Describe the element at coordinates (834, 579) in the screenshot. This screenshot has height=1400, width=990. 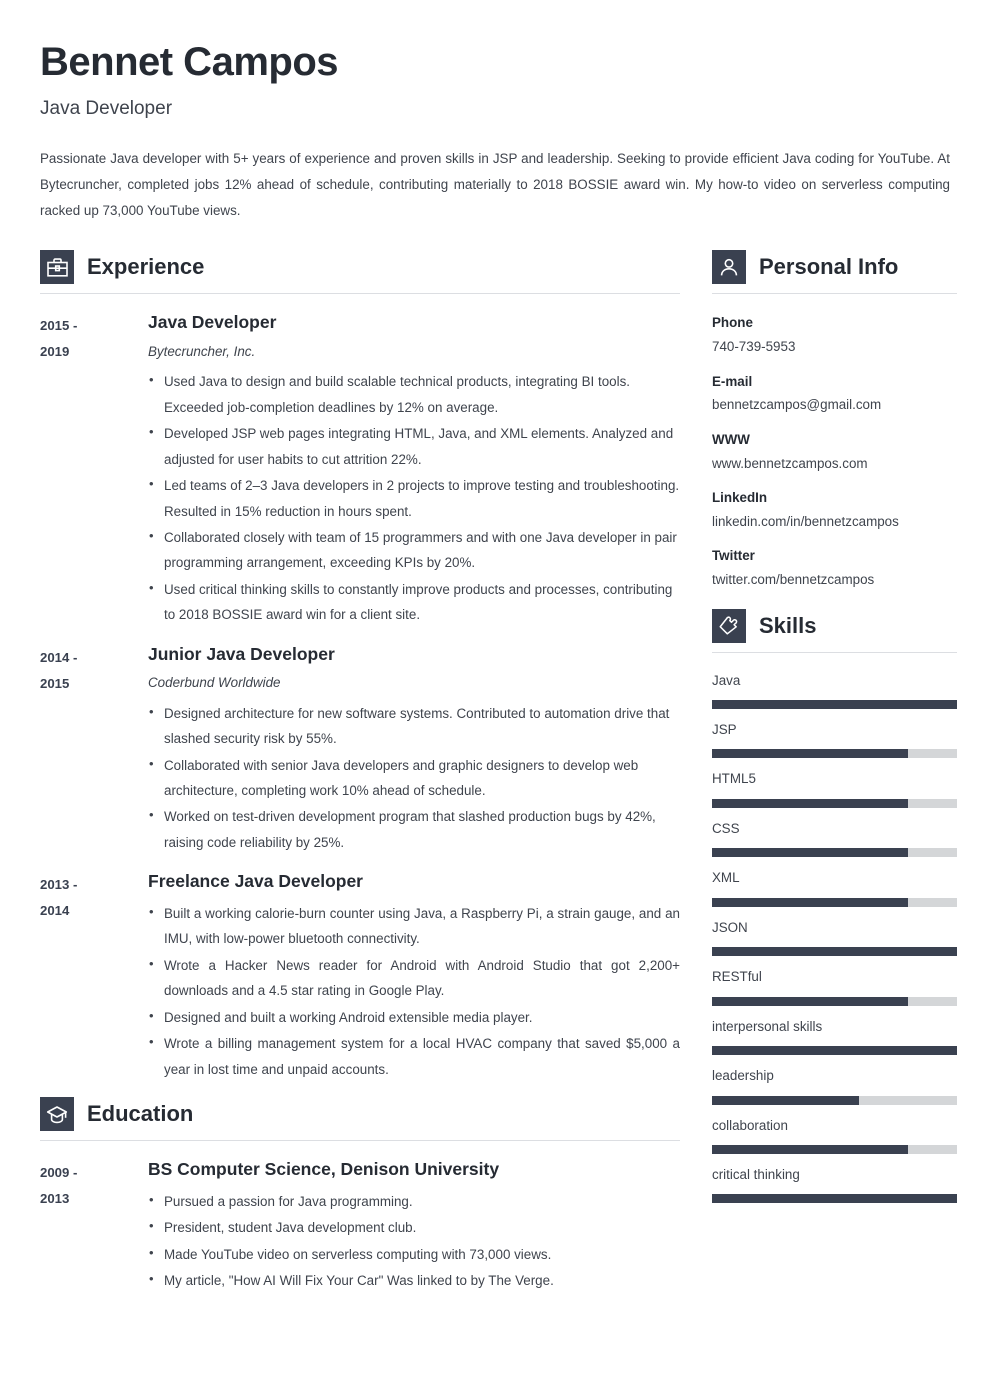
I see `personal-info-value: twitter.com/bennetzcampos` at that location.